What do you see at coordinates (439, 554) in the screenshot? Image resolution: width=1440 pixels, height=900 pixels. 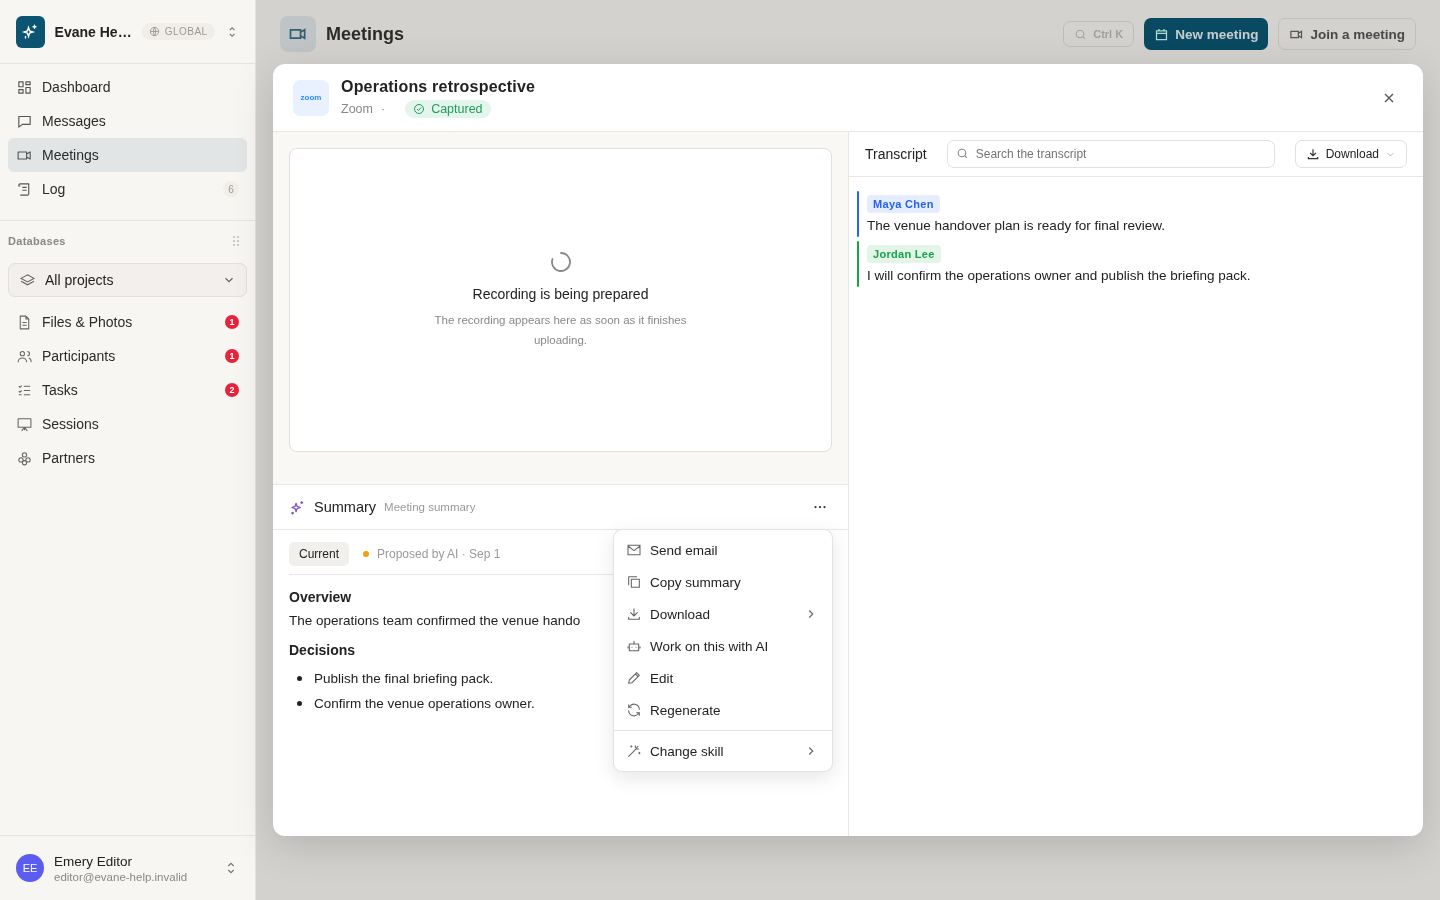 I see `proposal-note: Proposed by AI · Sep 1` at bounding box center [439, 554].